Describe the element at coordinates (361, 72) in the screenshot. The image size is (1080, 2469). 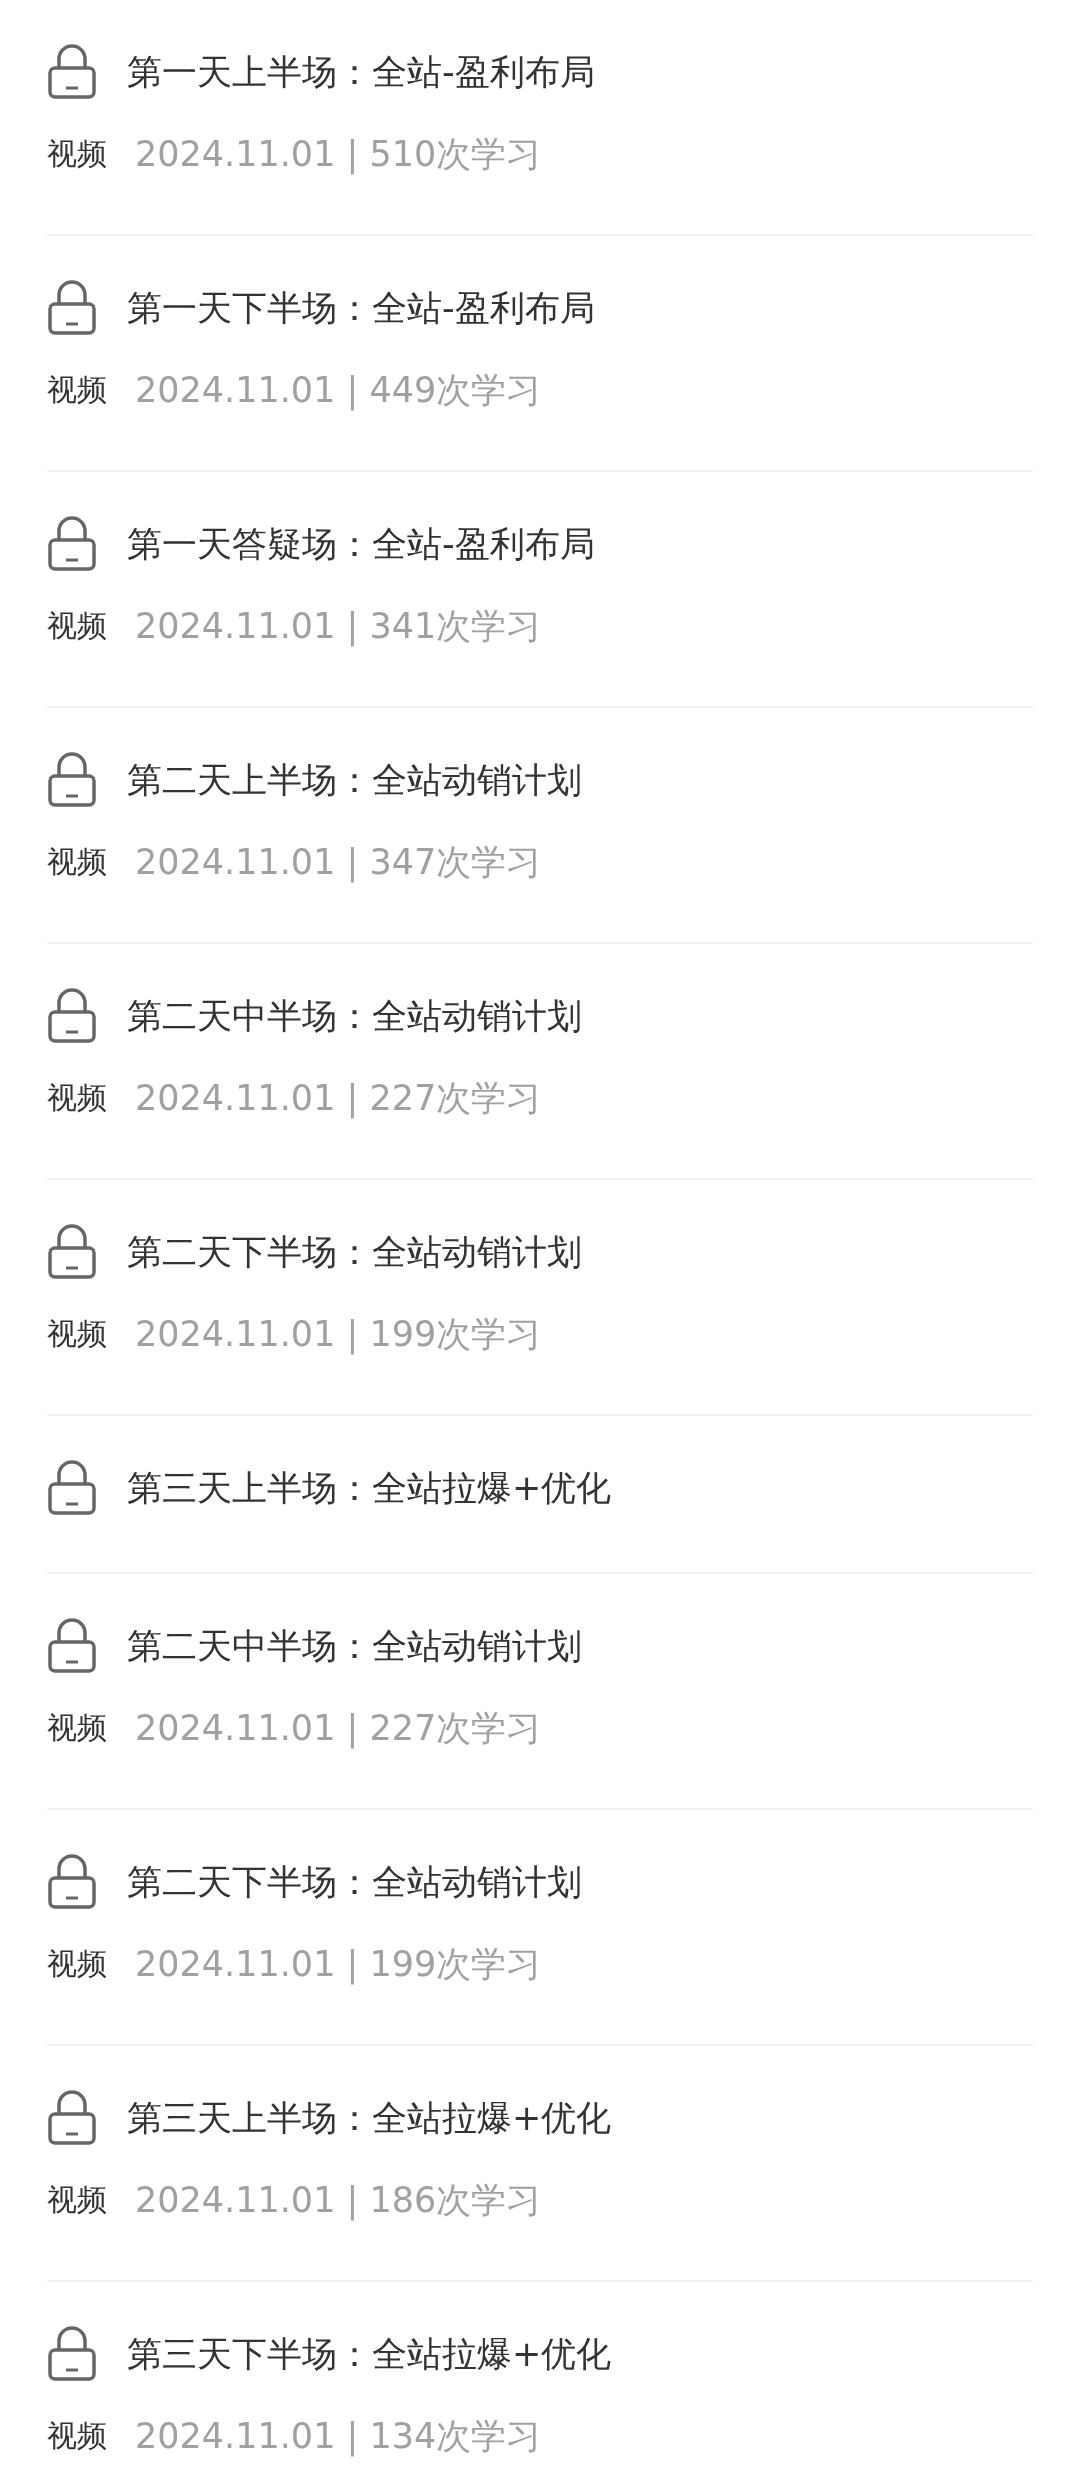
I see `lesson-title: 第一天上半场：全站-盈利布局` at that location.